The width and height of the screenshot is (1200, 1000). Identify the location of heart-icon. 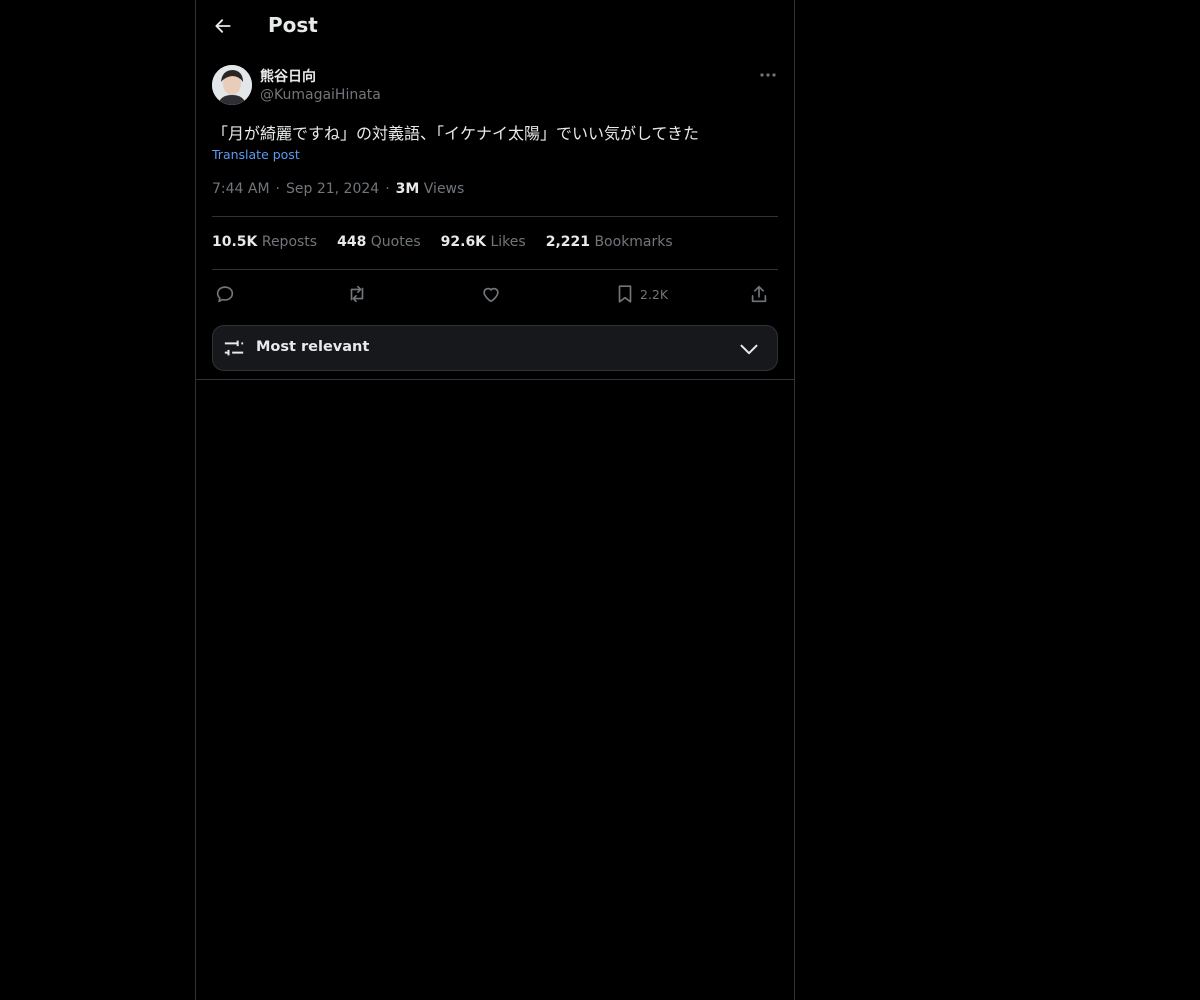
(491, 295).